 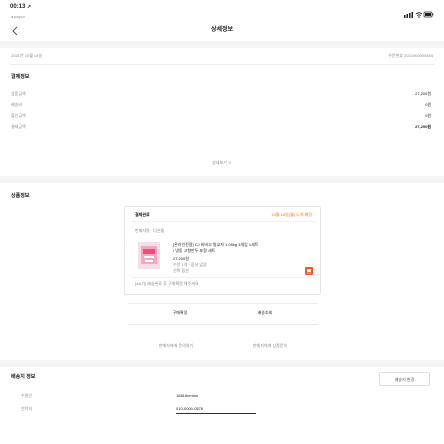 What do you see at coordinates (246, 244) in the screenshot?
I see `product-name: [온라인전용] CJ 비비고 왕교자 1.05kg 3개입 1세트` at bounding box center [246, 244].